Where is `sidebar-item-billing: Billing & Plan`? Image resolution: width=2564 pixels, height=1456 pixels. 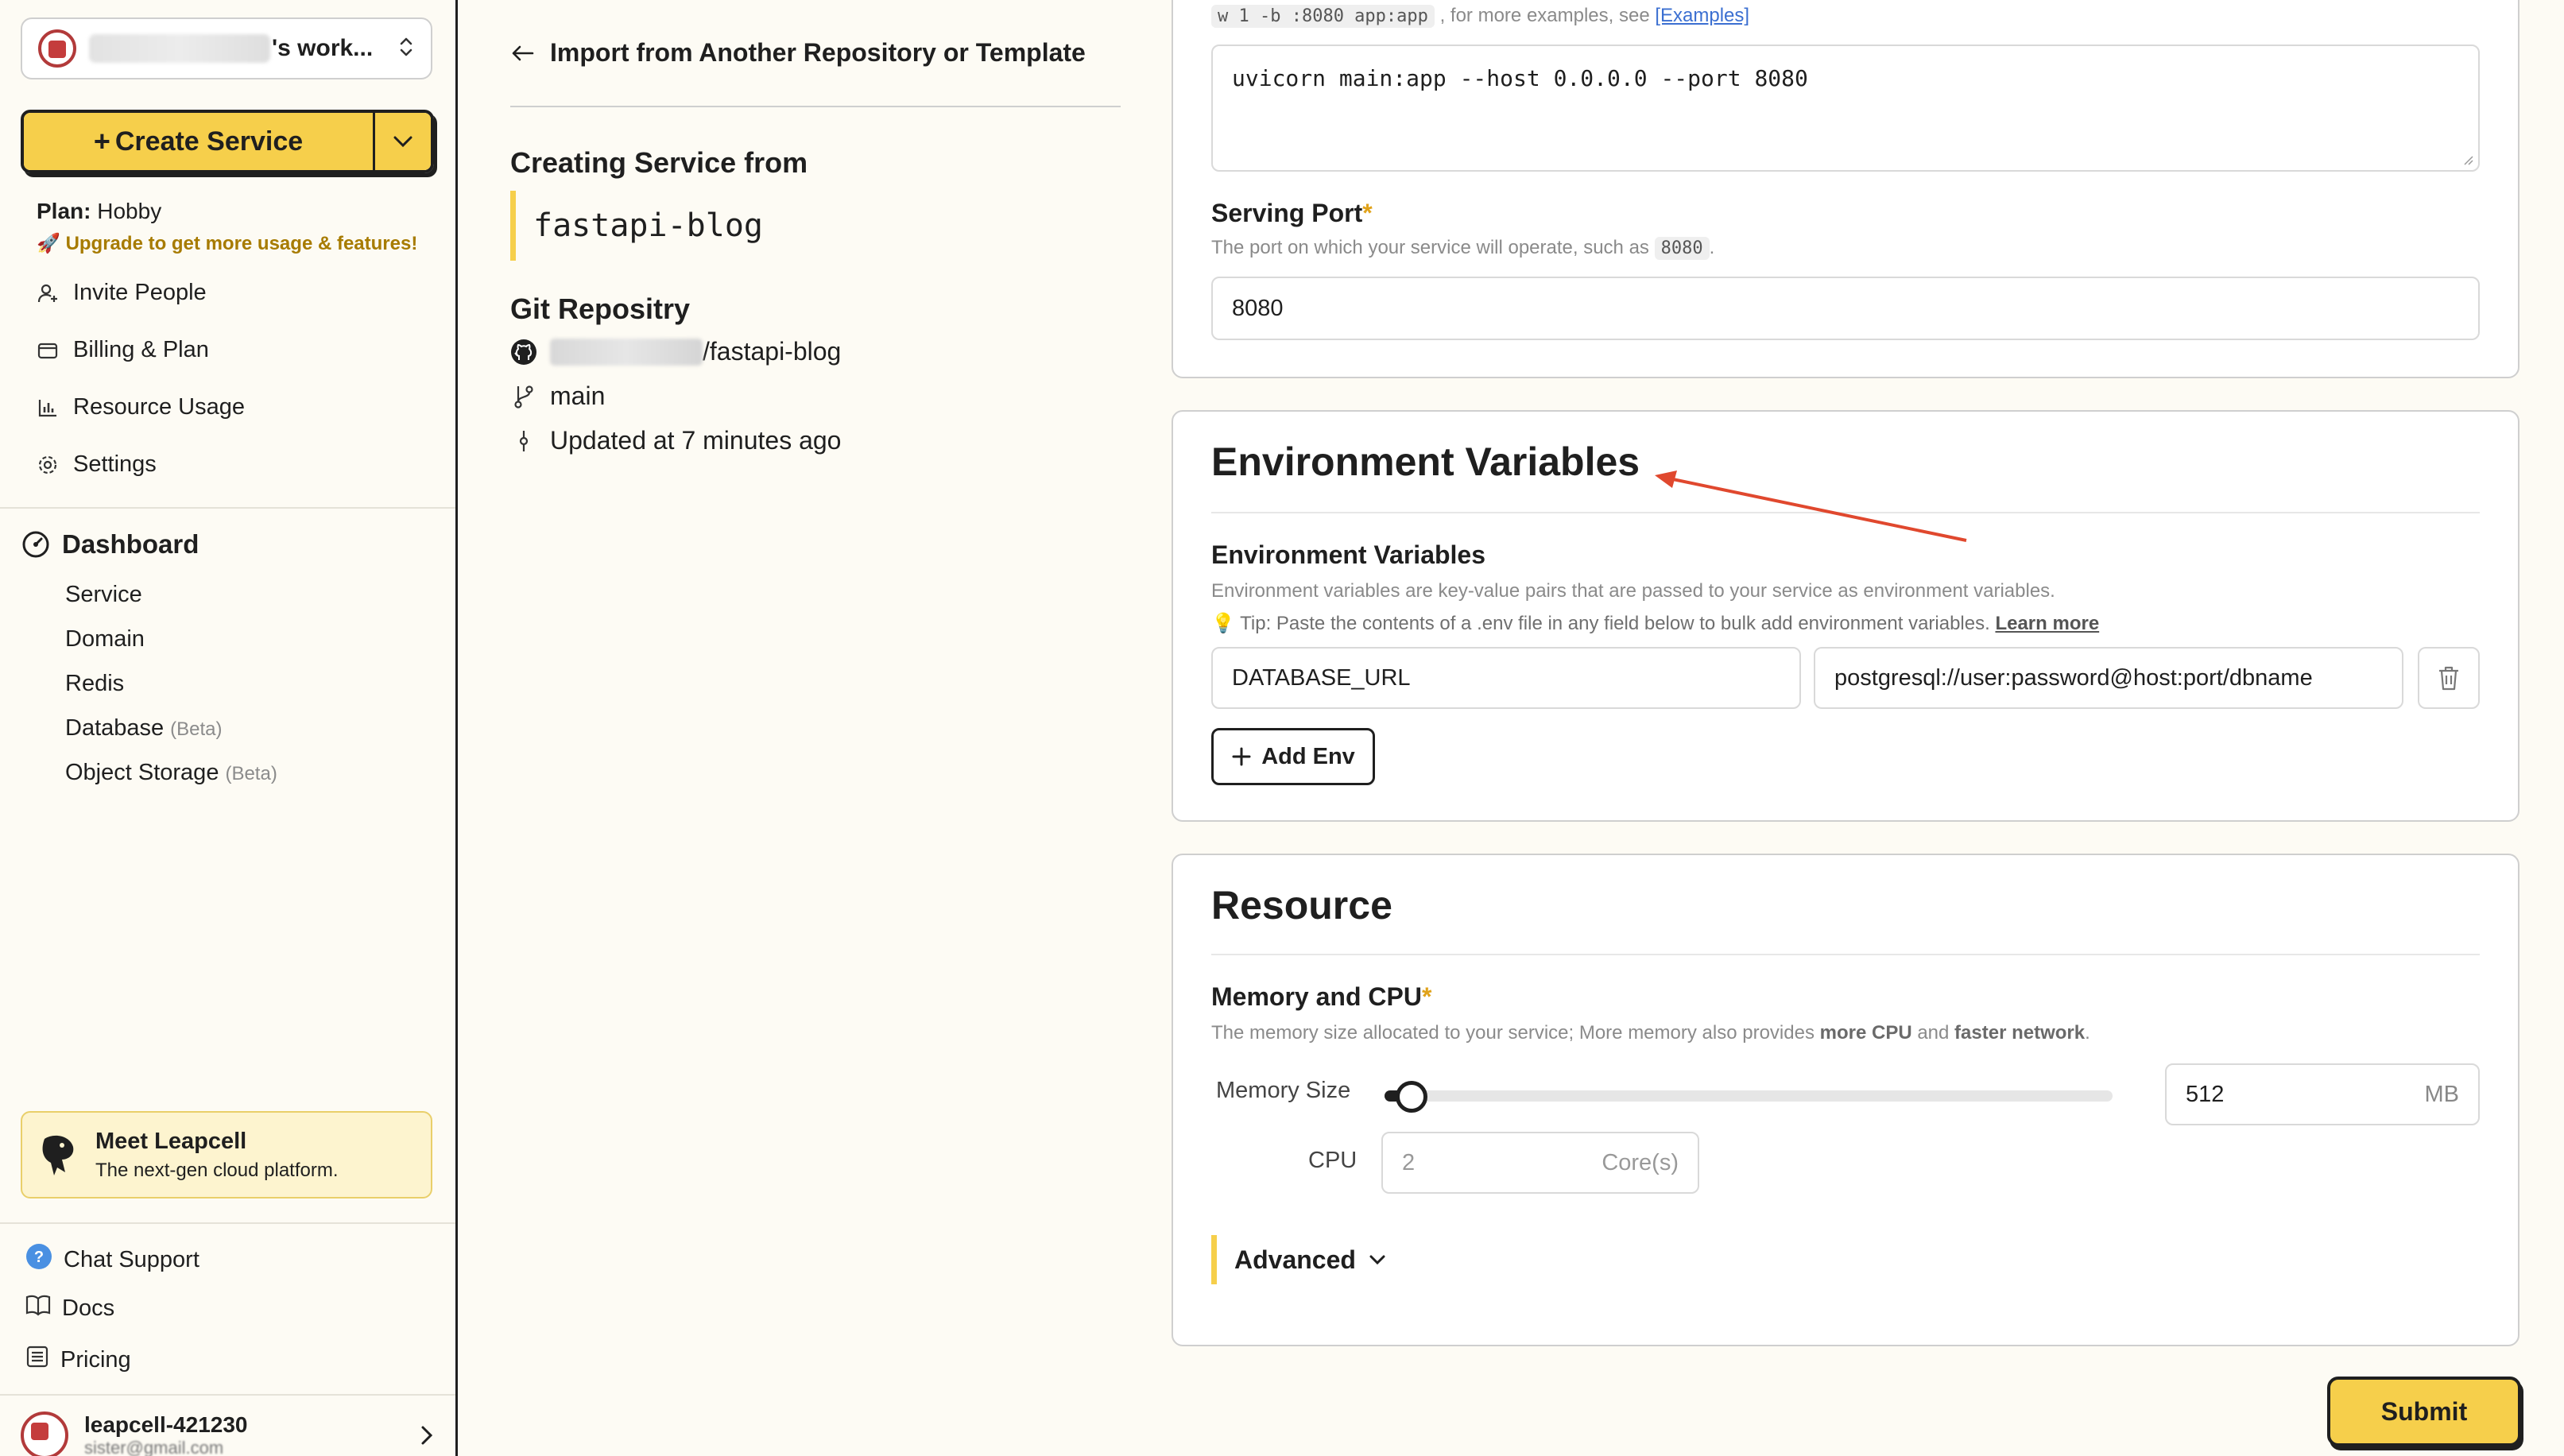 sidebar-item-billing: Billing & Plan is located at coordinates (123, 350).